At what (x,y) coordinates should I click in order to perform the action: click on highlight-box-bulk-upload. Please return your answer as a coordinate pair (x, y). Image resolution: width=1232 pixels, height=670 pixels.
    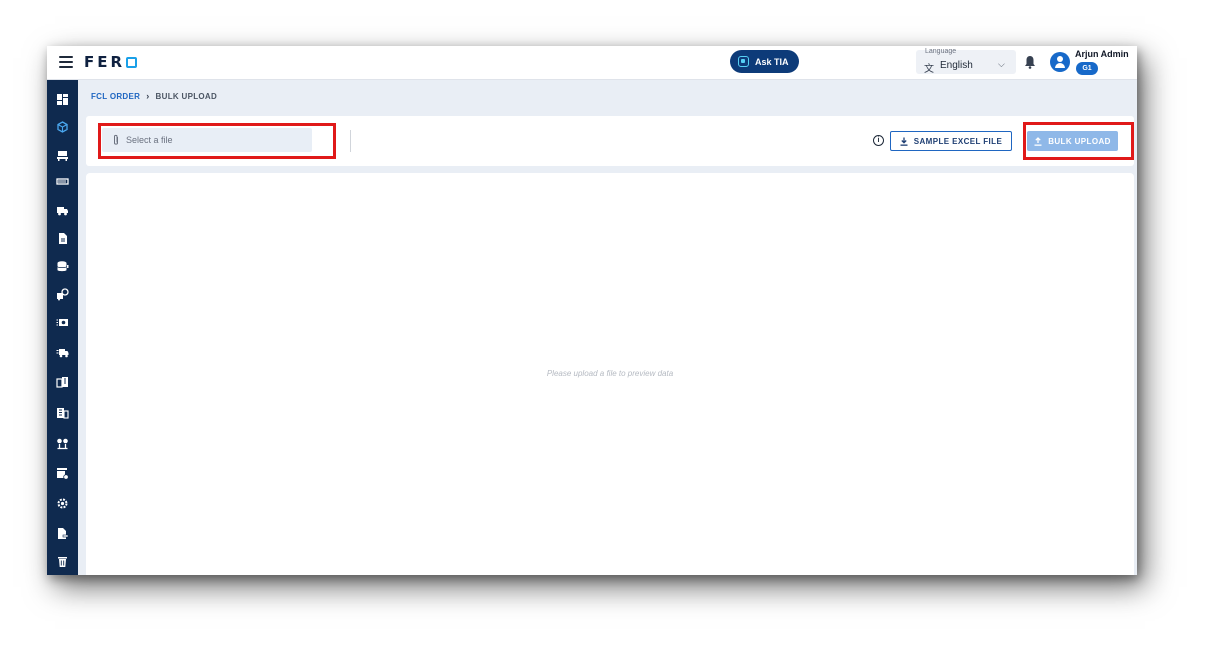
    Looking at the image, I should click on (1078, 141).